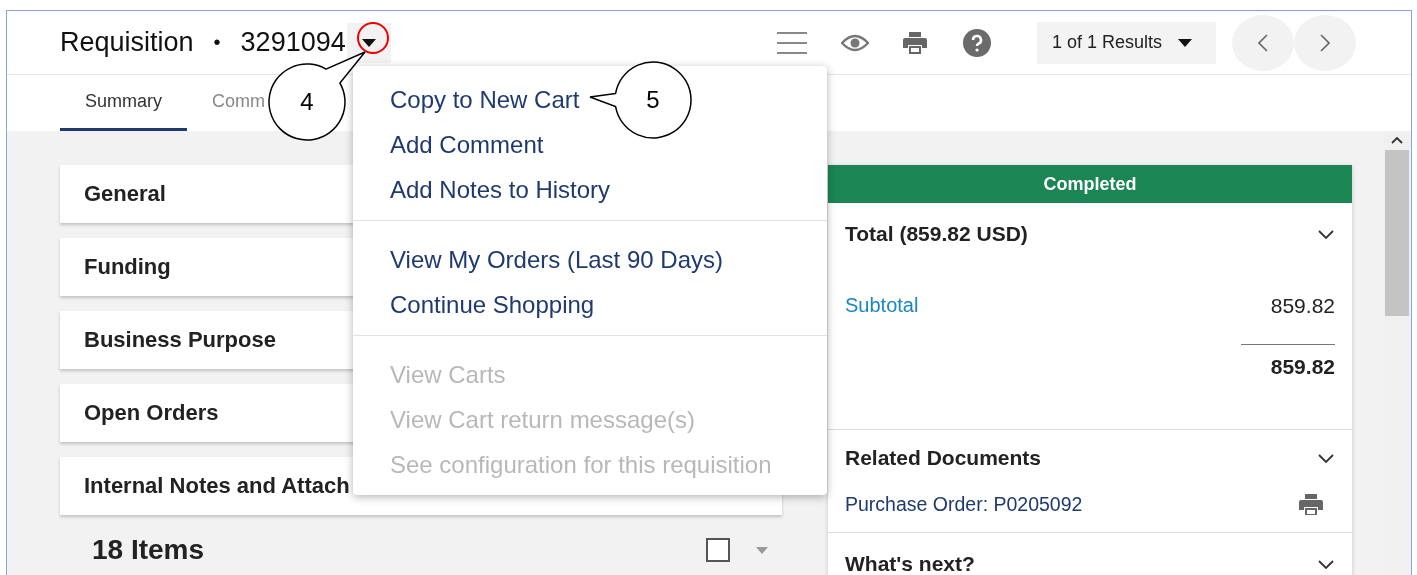  What do you see at coordinates (127, 42) in the screenshot?
I see `page-title: Requisition` at bounding box center [127, 42].